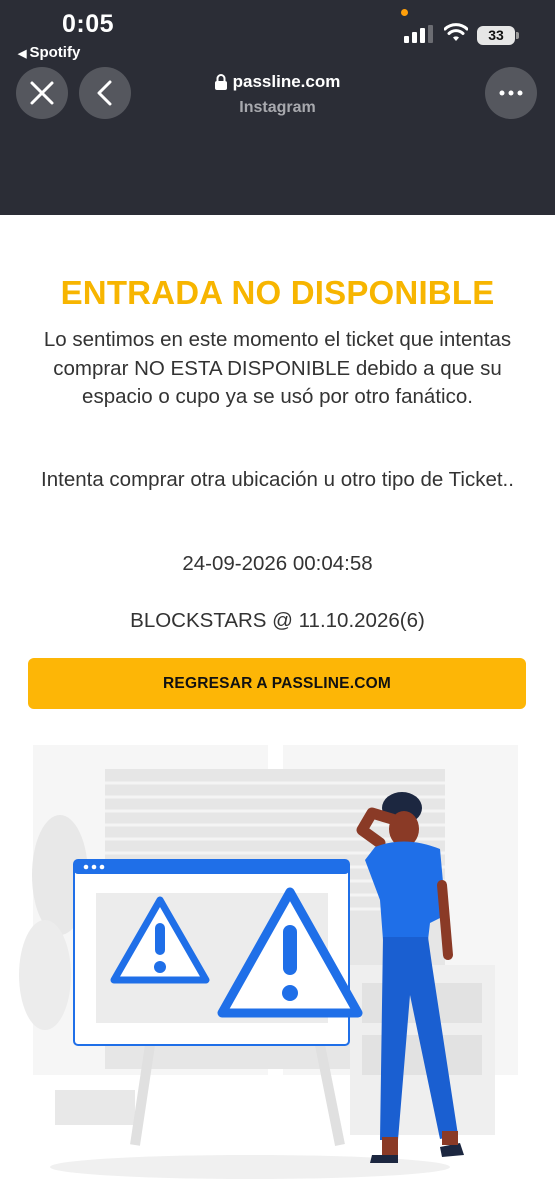 This screenshot has height=1200, width=555. I want to click on status-time: 0:05, so click(88, 24).